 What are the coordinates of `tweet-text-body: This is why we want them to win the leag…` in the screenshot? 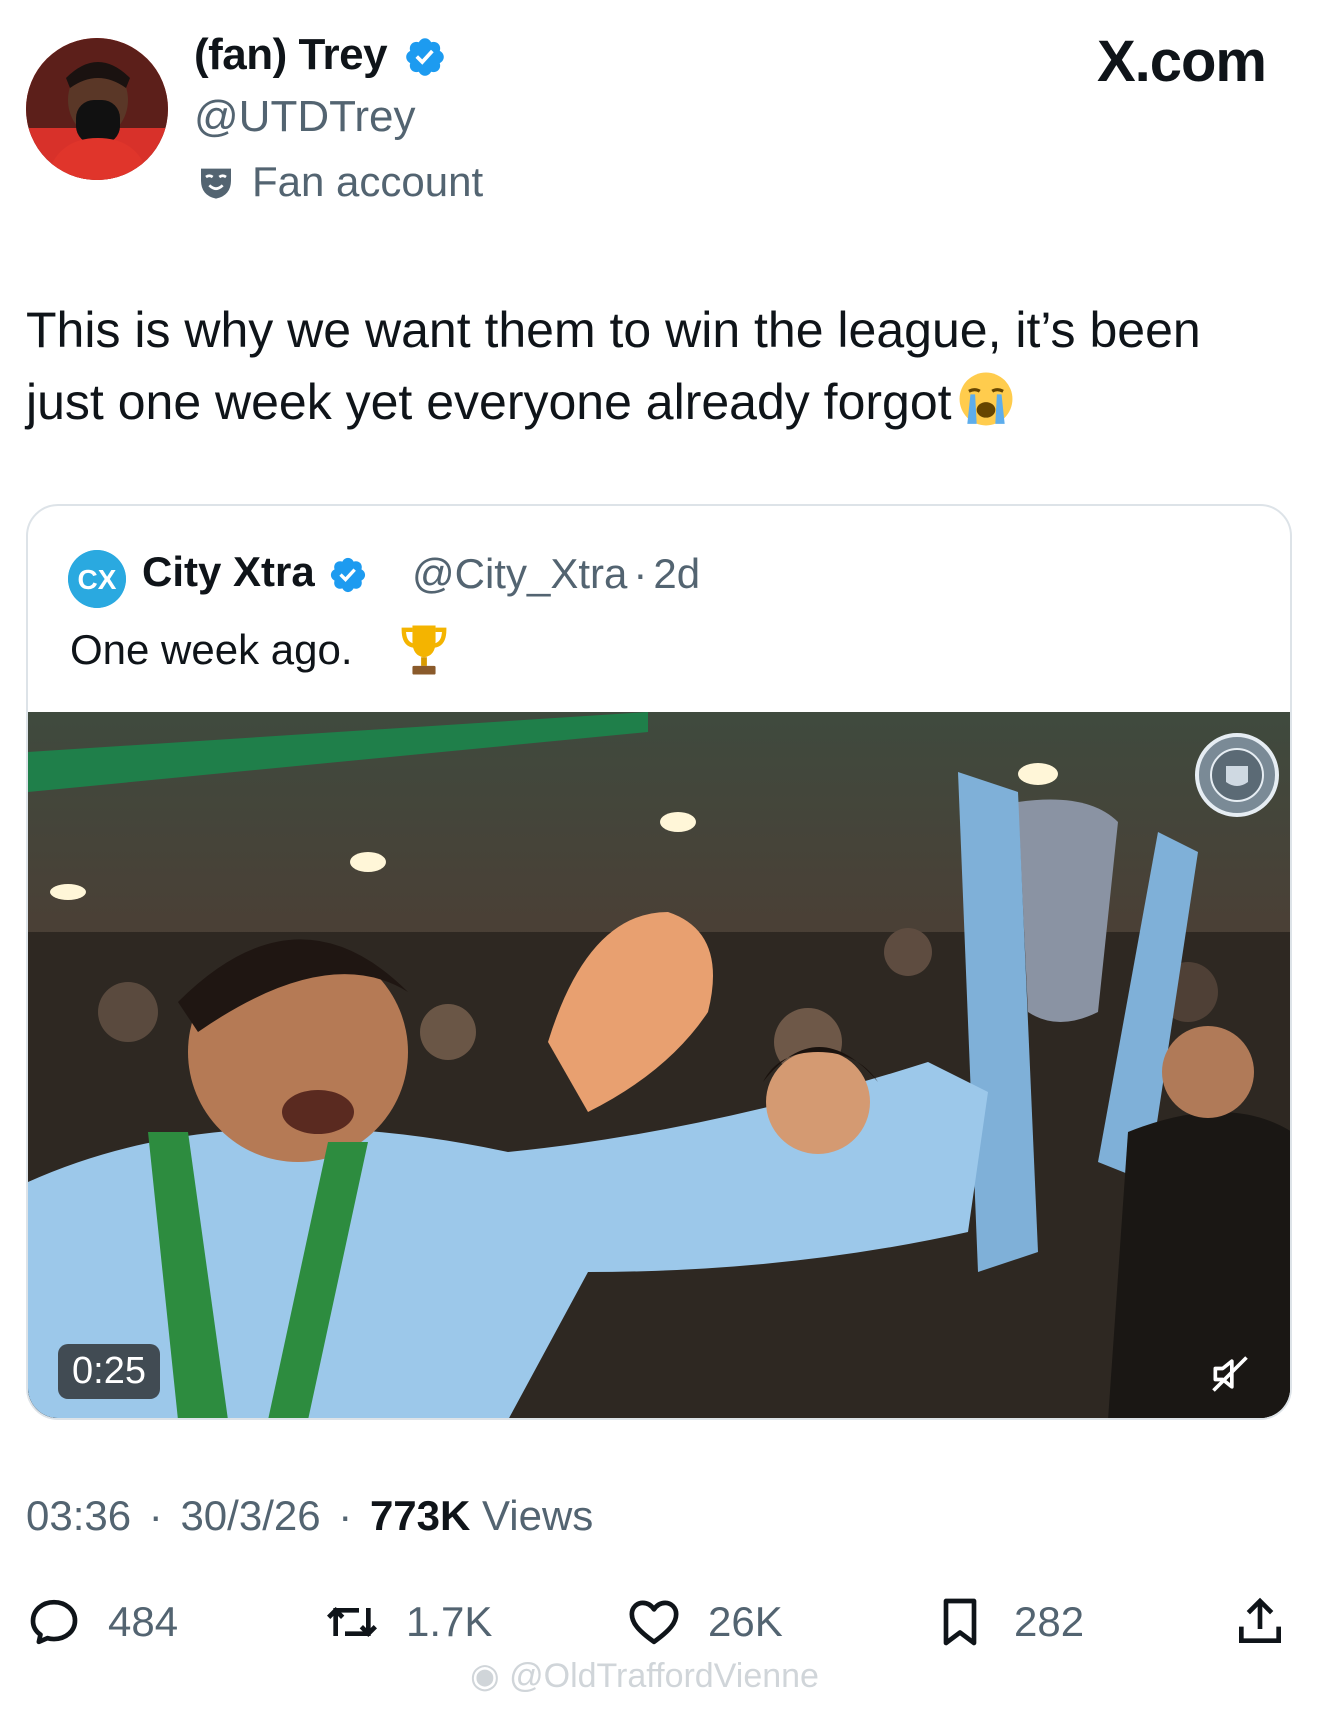 It's located at (613, 366).